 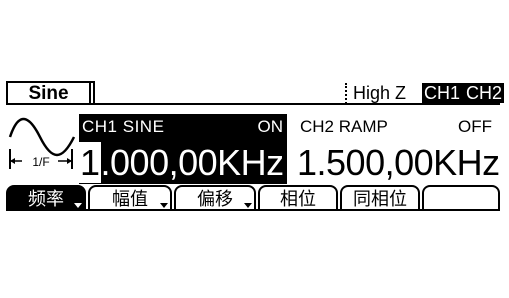 I want to click on softkey-label: 同相位, so click(x=380, y=199).